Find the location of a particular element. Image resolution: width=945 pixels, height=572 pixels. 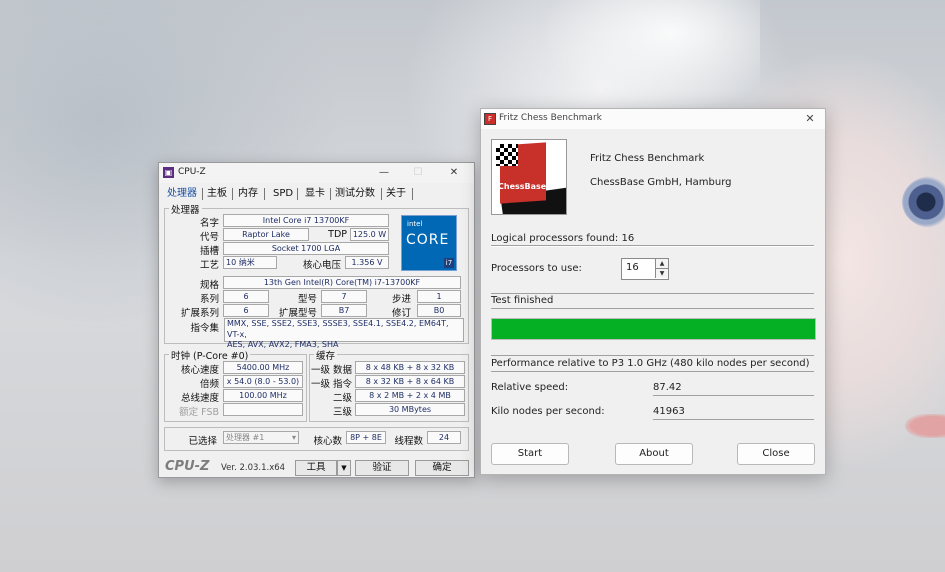

clocks-group-label: 时钟 (P-Core #0) is located at coordinates (210, 355).